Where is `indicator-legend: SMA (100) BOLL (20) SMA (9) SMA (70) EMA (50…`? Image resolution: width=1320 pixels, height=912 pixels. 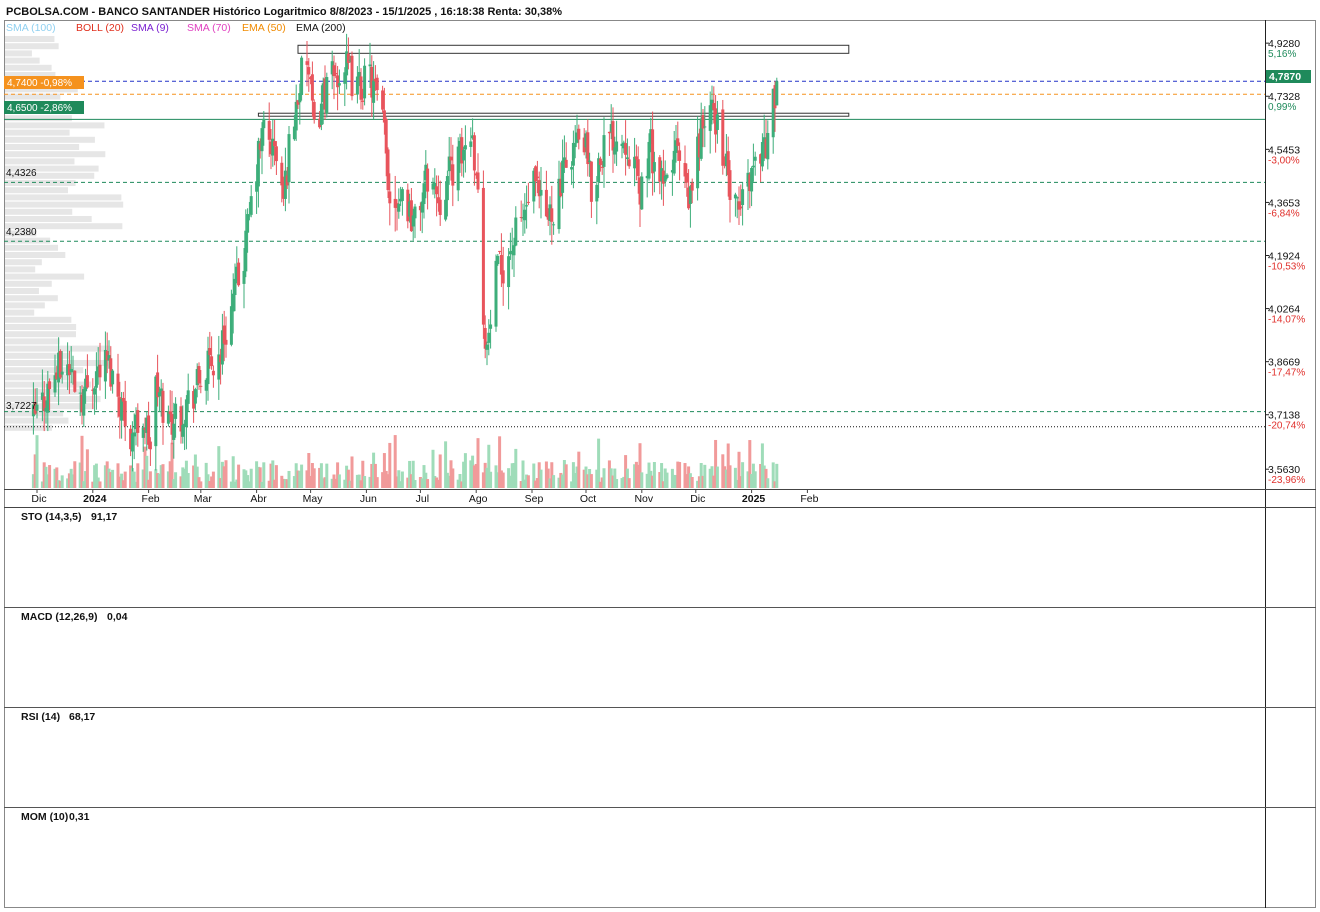
indicator-legend: SMA (100) BOLL (20) SMA (9) SMA (70) EMA (50… is located at coordinates (176, 28).